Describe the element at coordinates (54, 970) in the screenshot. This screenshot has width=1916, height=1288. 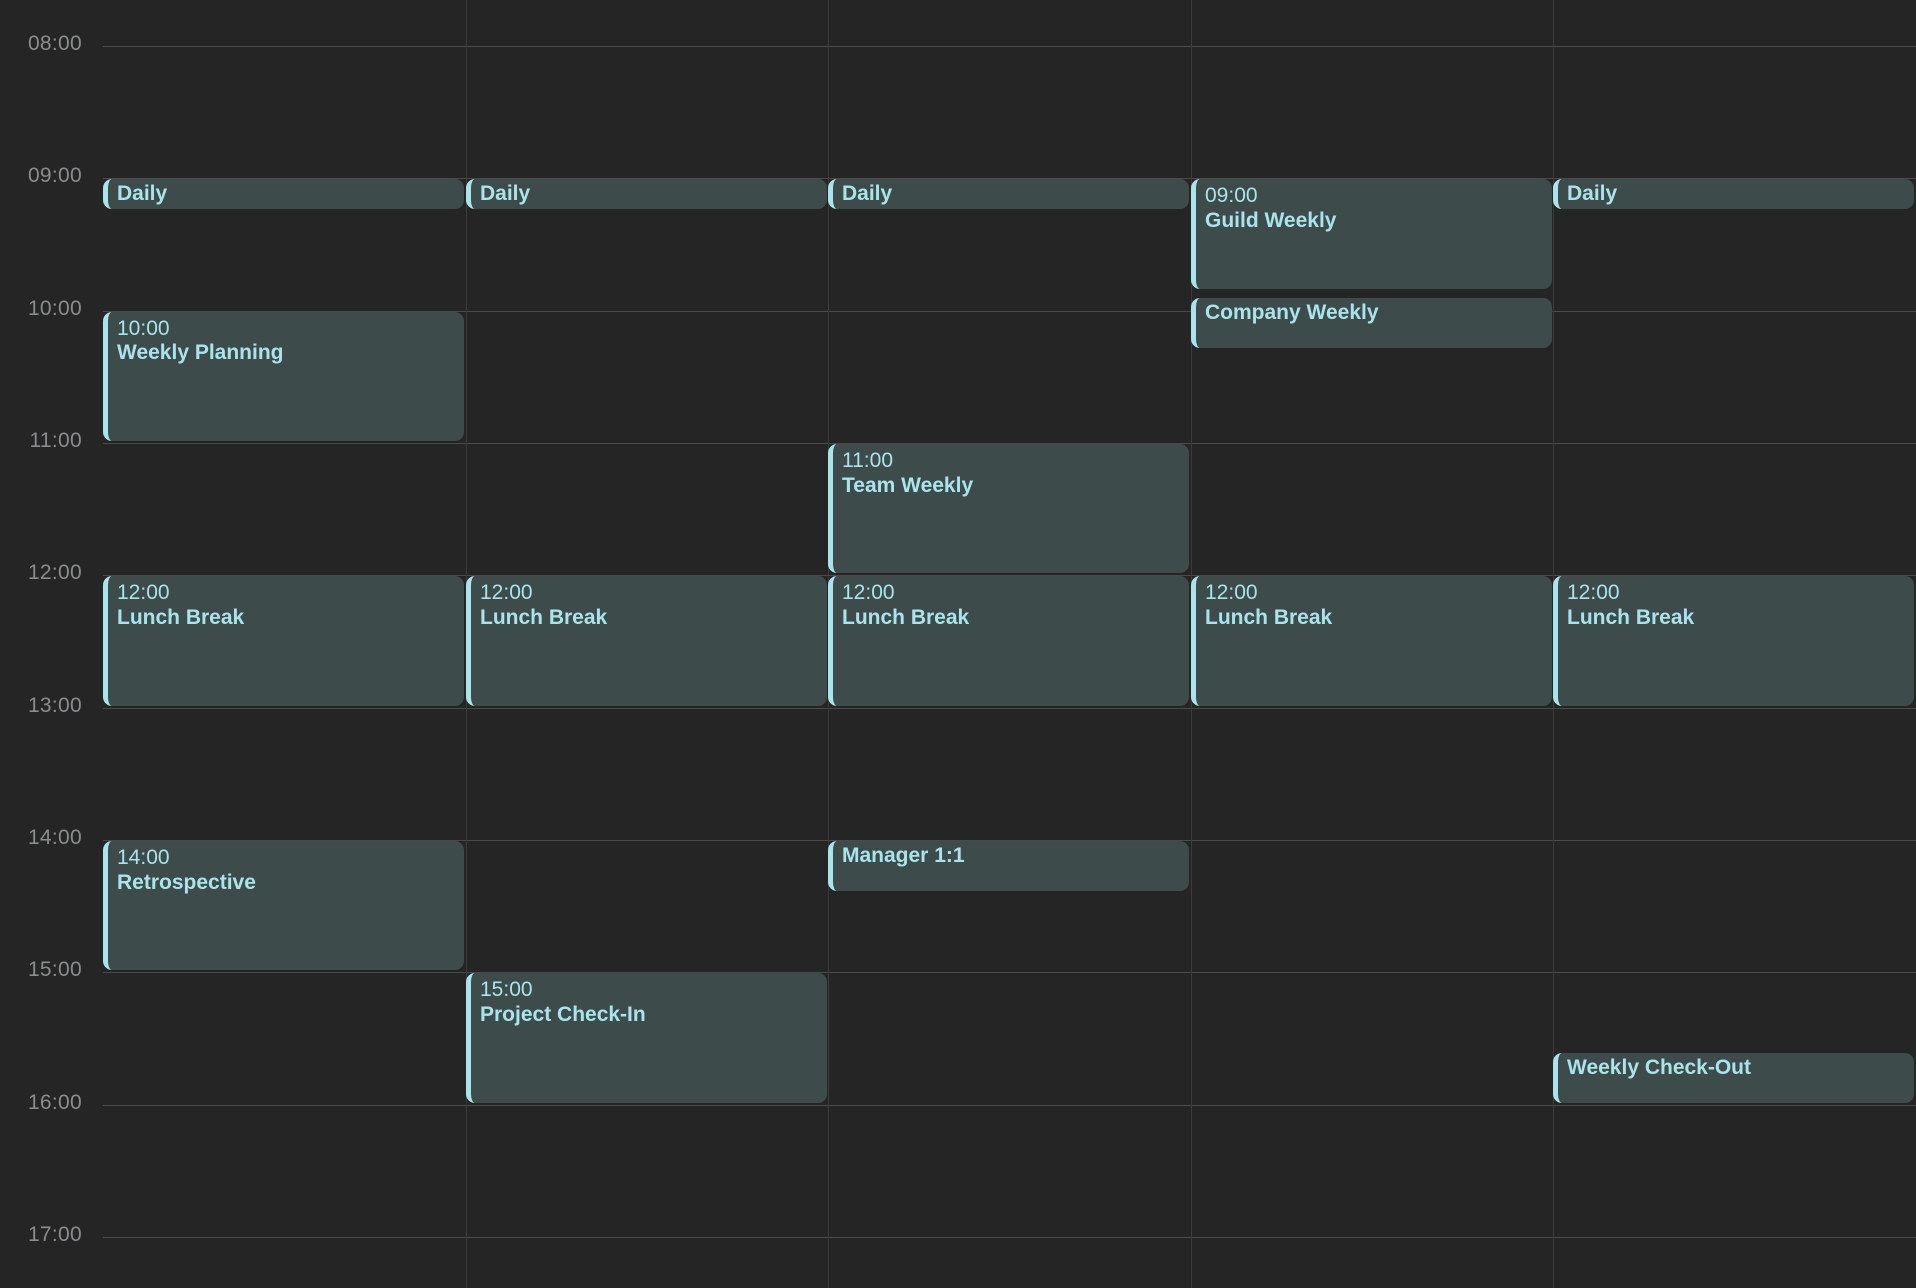
I see `hour-label: 15:00` at that location.